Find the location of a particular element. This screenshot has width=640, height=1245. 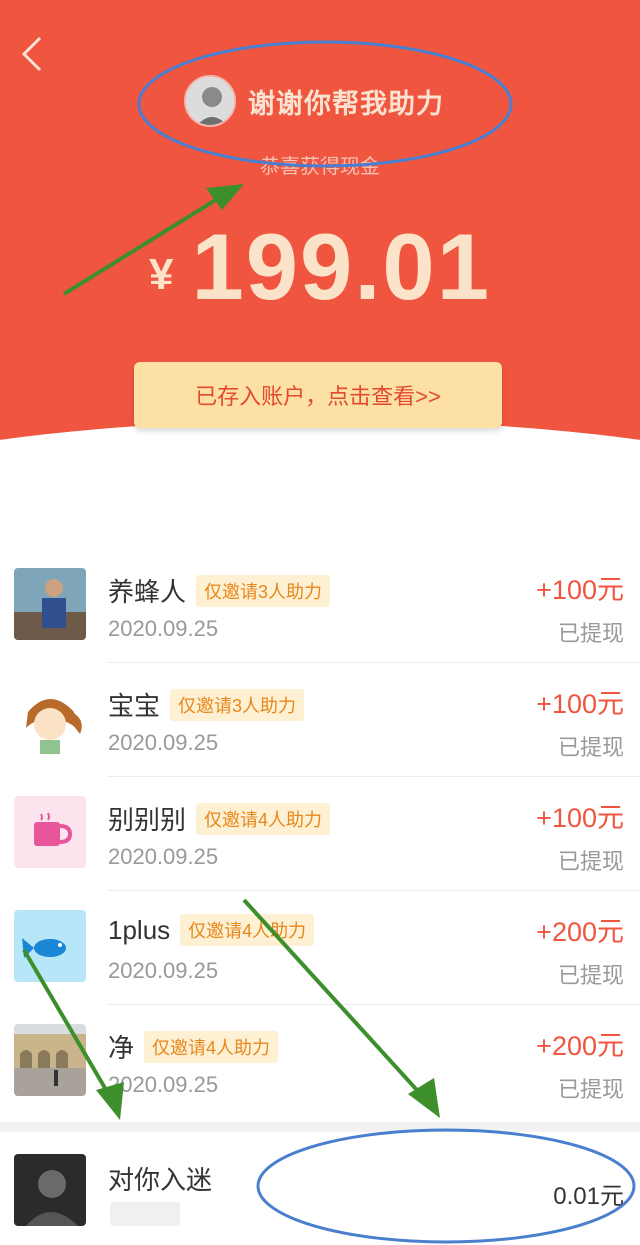

list-item: 宝宝 仅邀请3人助力 2020.09.25 +100元 已提现 is located at coordinates (320, 719).